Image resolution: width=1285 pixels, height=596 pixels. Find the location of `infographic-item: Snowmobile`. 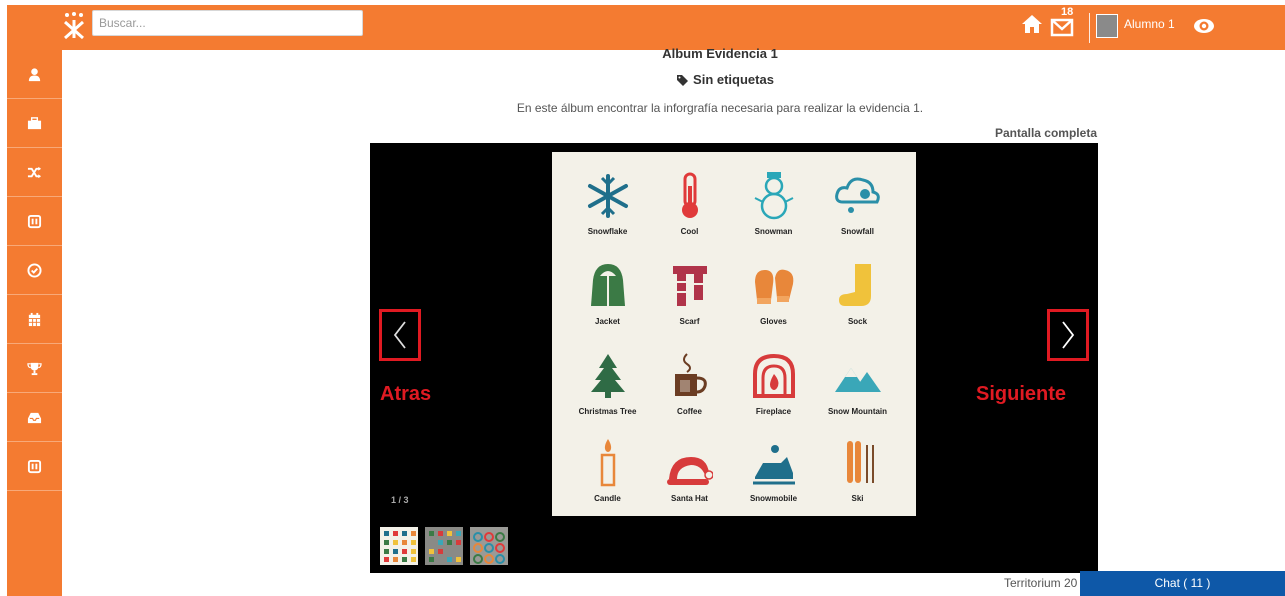

infographic-item: Snowmobile is located at coordinates (773, 472).